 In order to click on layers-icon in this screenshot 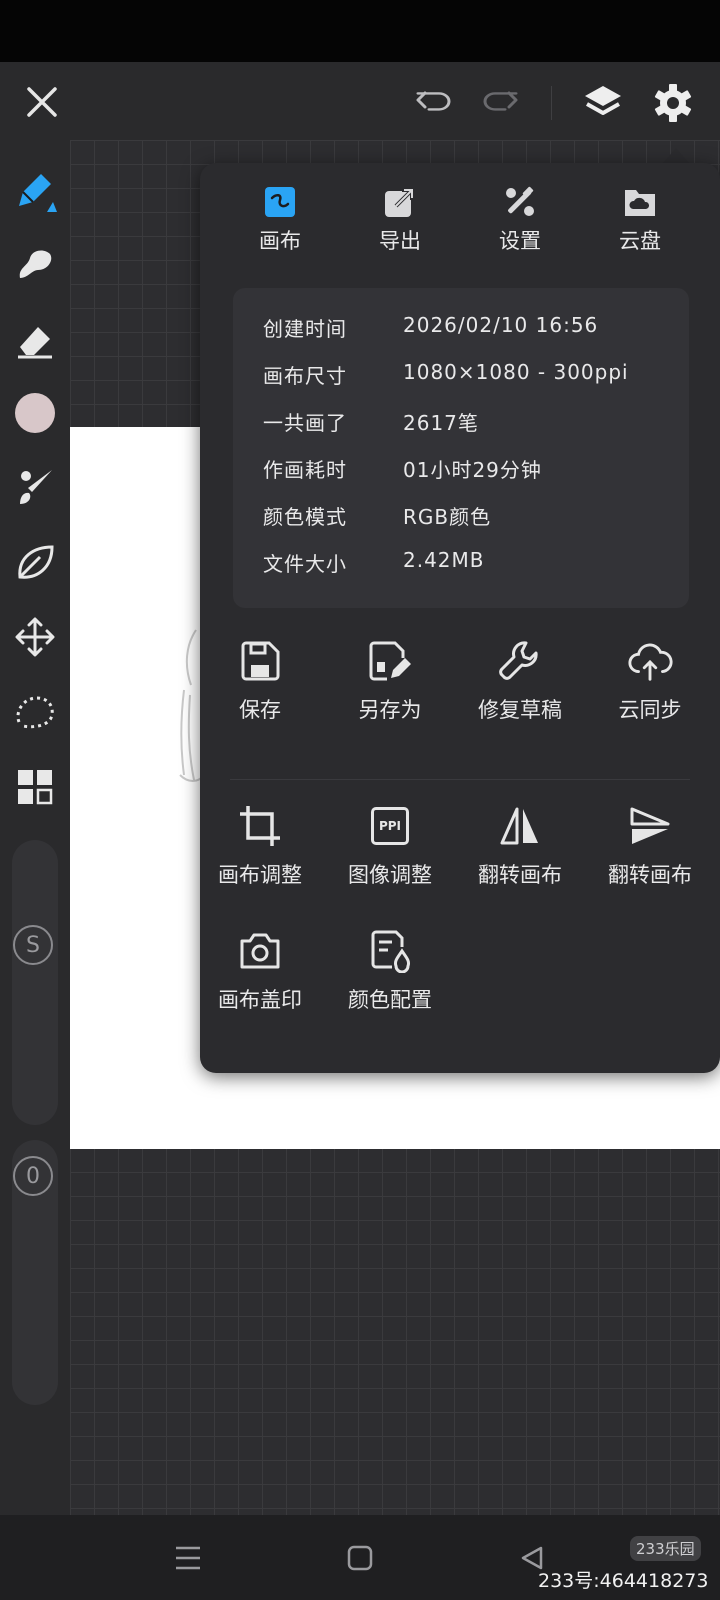, I will do `click(603, 103)`.